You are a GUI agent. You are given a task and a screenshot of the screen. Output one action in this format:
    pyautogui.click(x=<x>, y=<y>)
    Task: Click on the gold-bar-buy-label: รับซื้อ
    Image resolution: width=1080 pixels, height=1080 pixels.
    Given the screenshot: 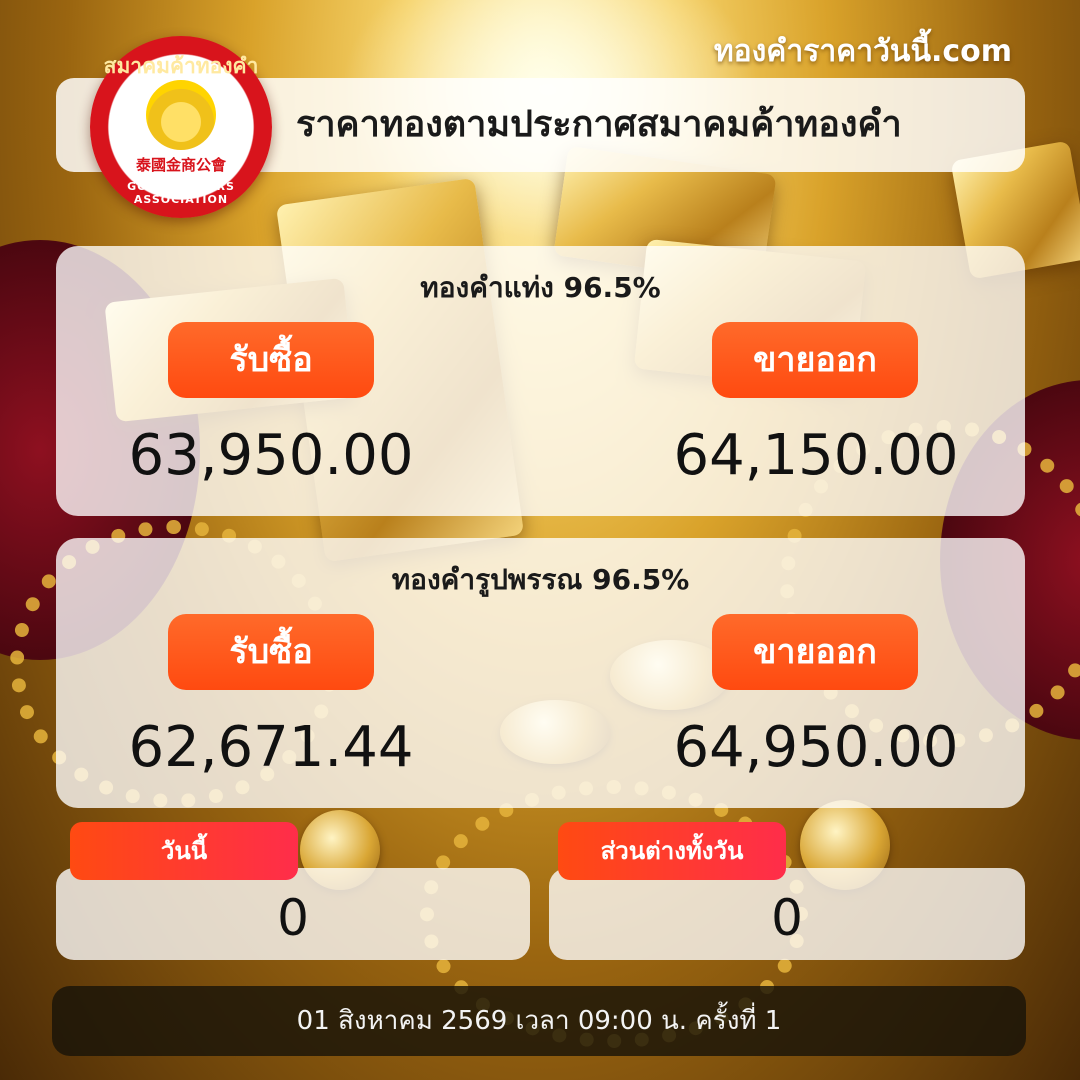 What is the action you would take?
    pyautogui.click(x=271, y=360)
    